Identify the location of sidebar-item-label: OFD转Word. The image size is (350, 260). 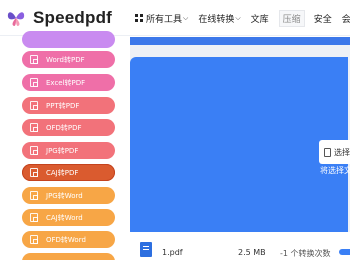
(66, 239).